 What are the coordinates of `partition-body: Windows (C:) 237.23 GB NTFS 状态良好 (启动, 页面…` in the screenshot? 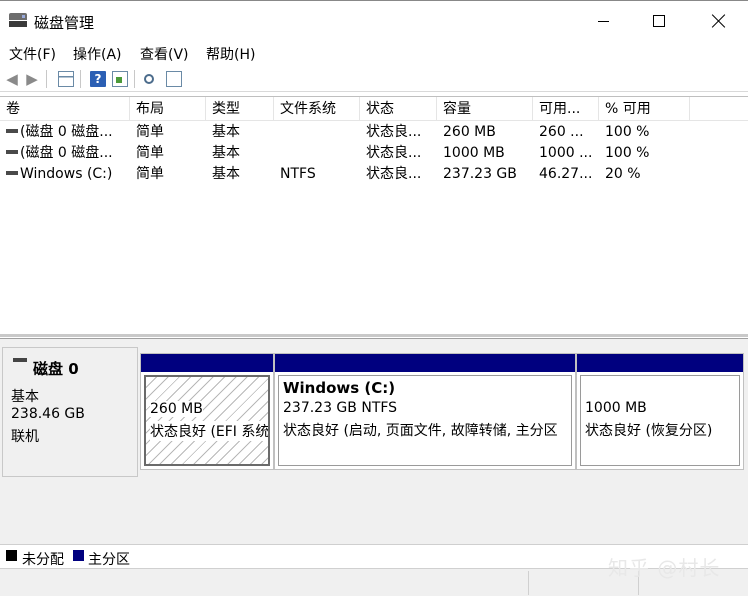 It's located at (425, 420).